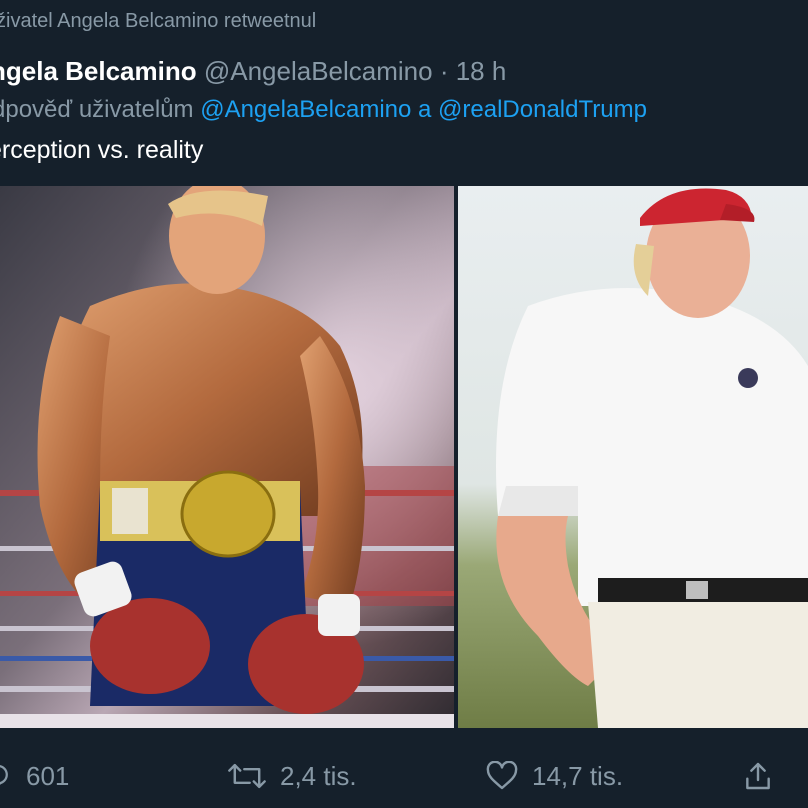  Describe the element at coordinates (102, 150) in the screenshot. I see `tweet-text: erception vs. reality` at that location.